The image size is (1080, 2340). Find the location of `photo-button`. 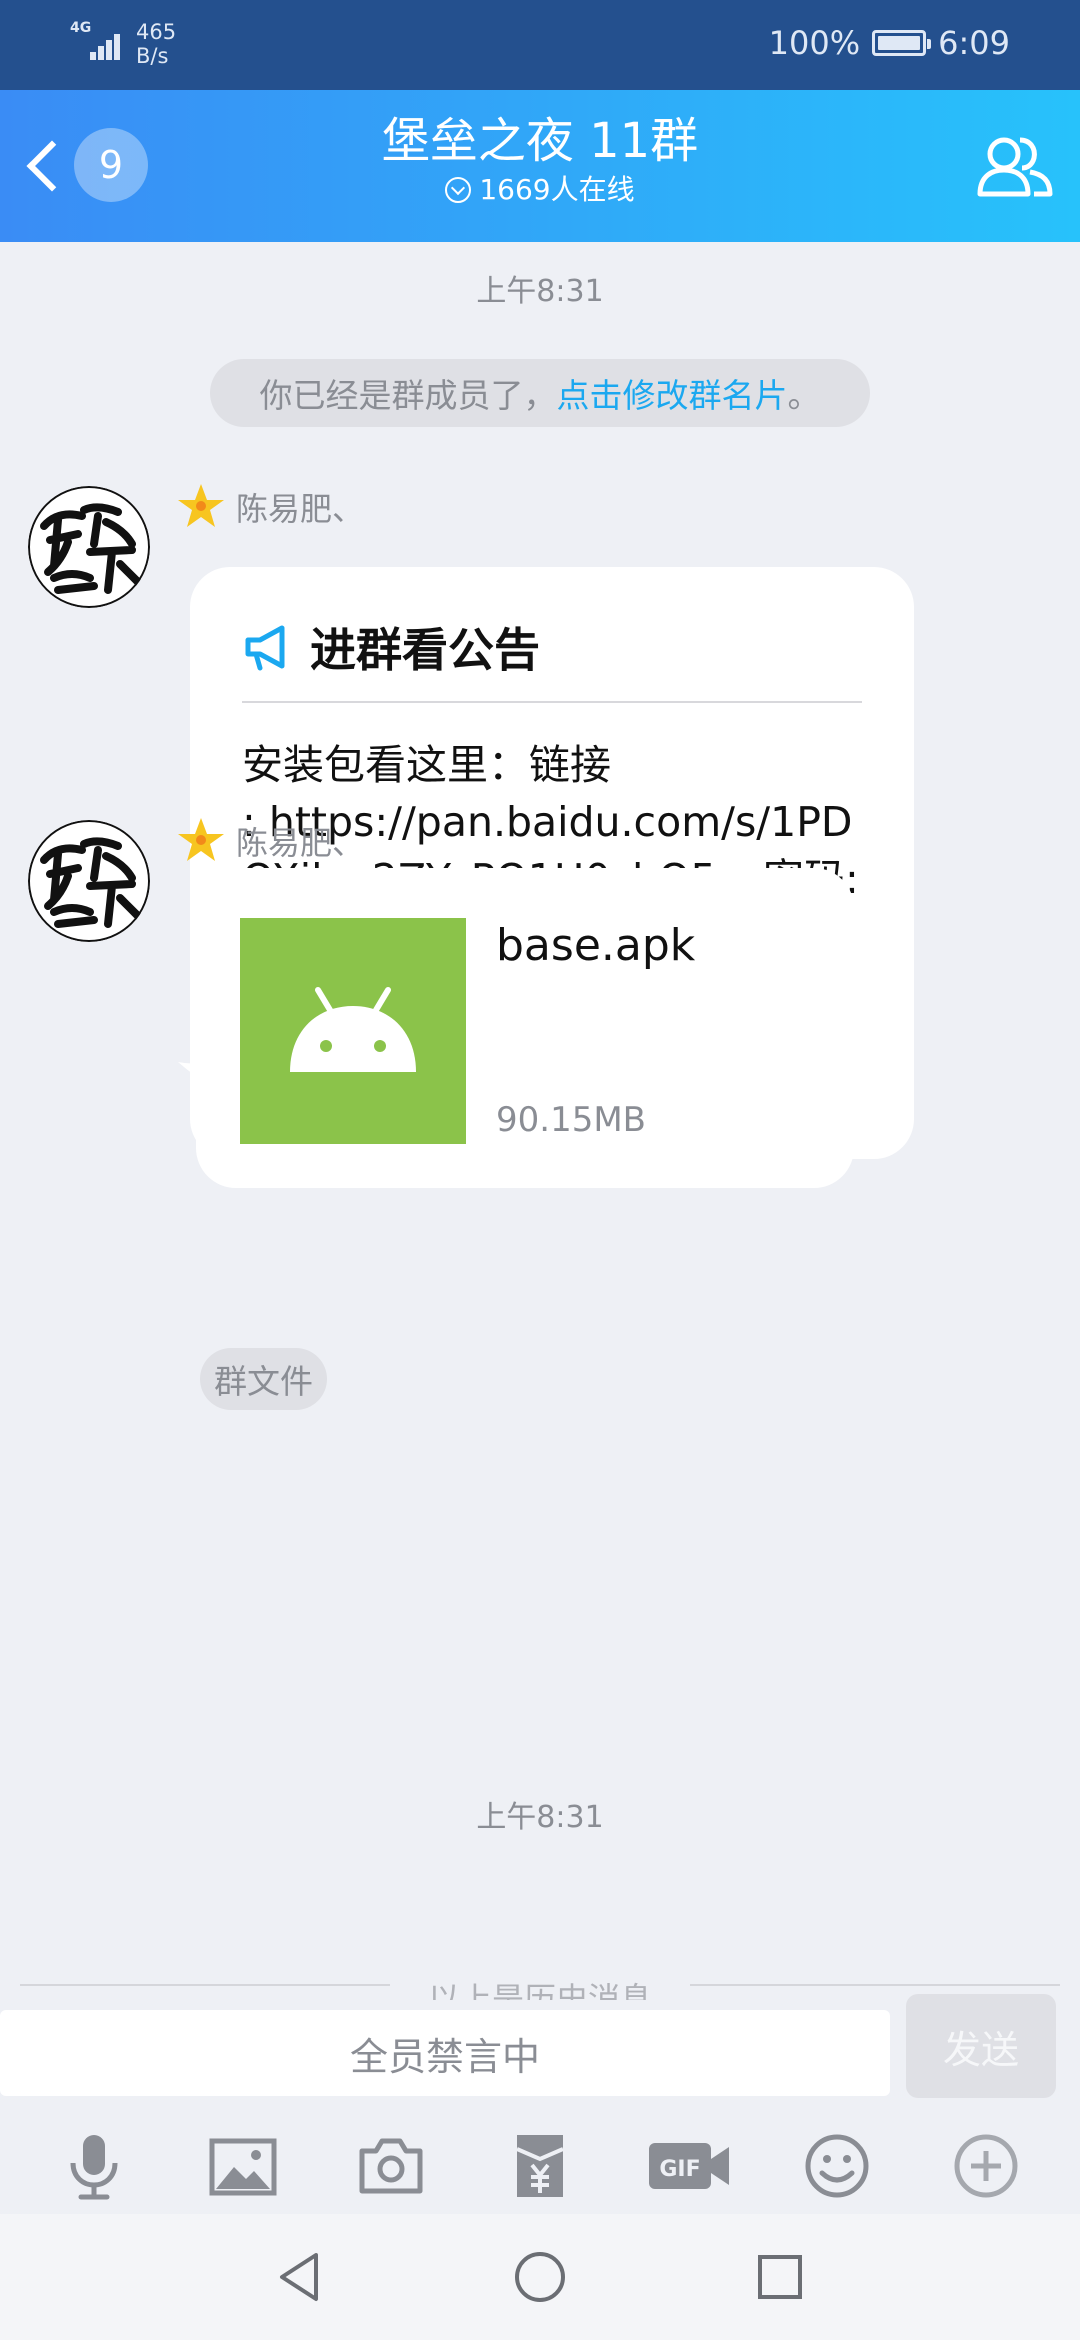

photo-button is located at coordinates (243, 2166).